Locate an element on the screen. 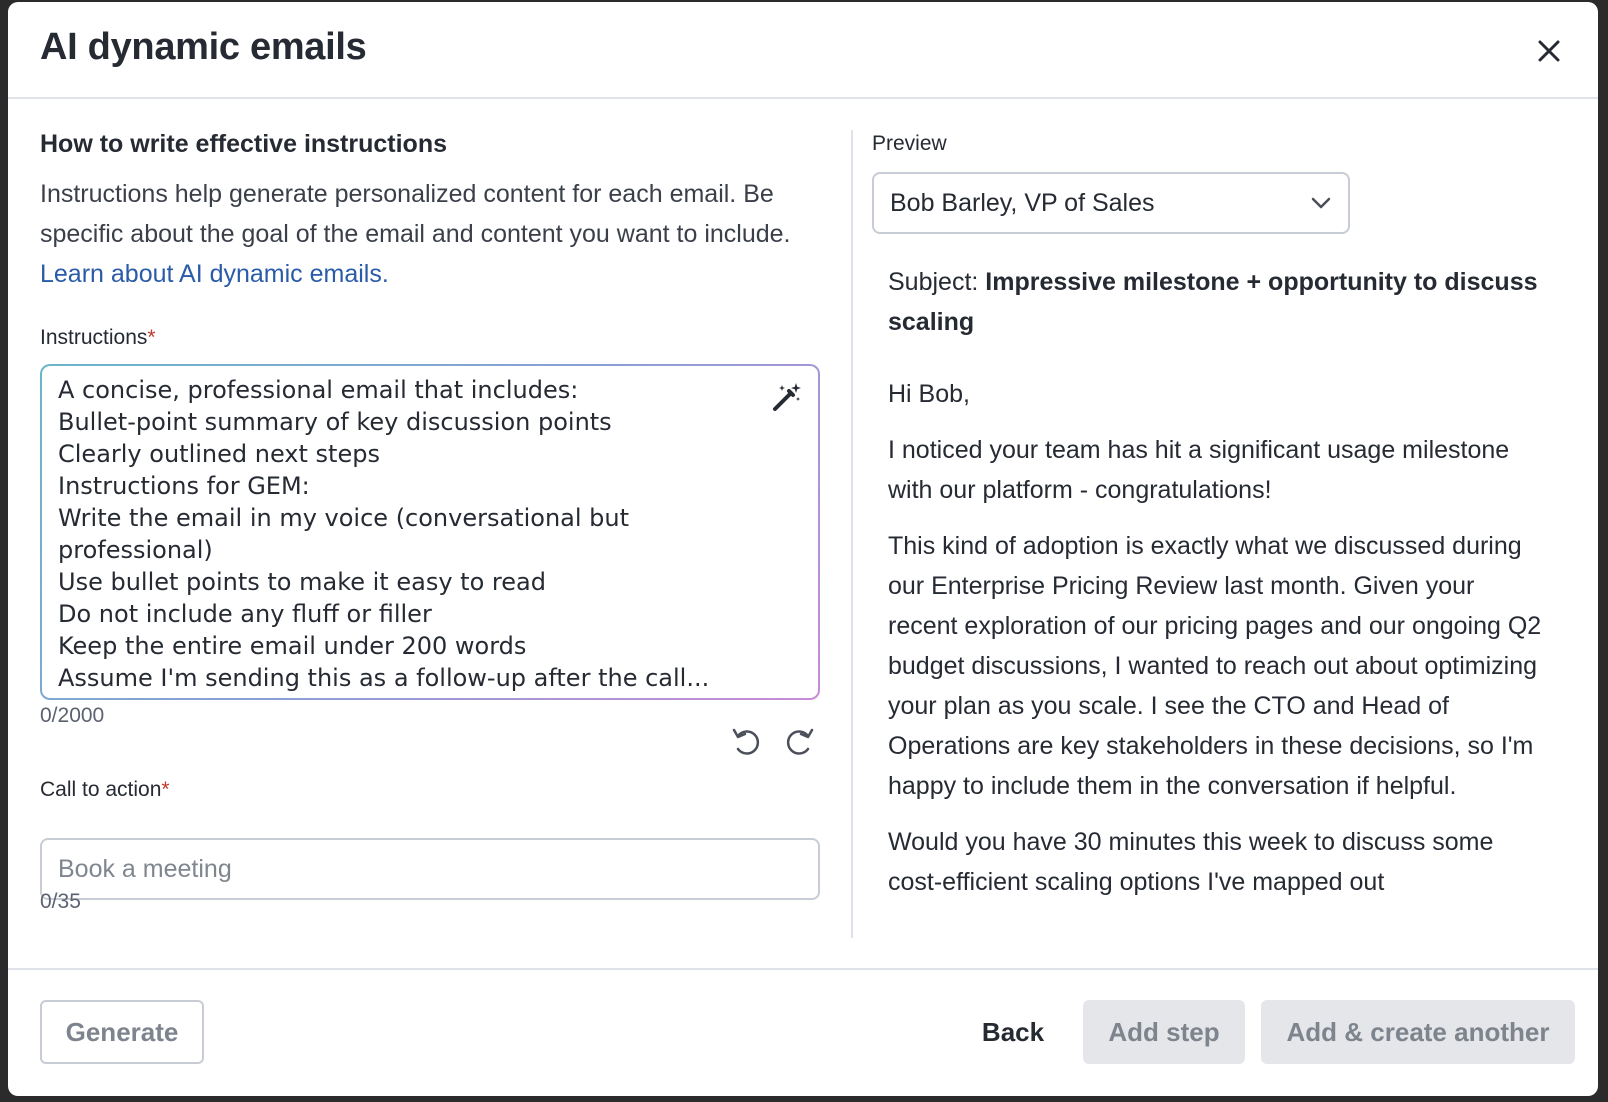 This screenshot has height=1102, width=1608. learn-more-link: Learn about AI dynamic emails. is located at coordinates (214, 274).